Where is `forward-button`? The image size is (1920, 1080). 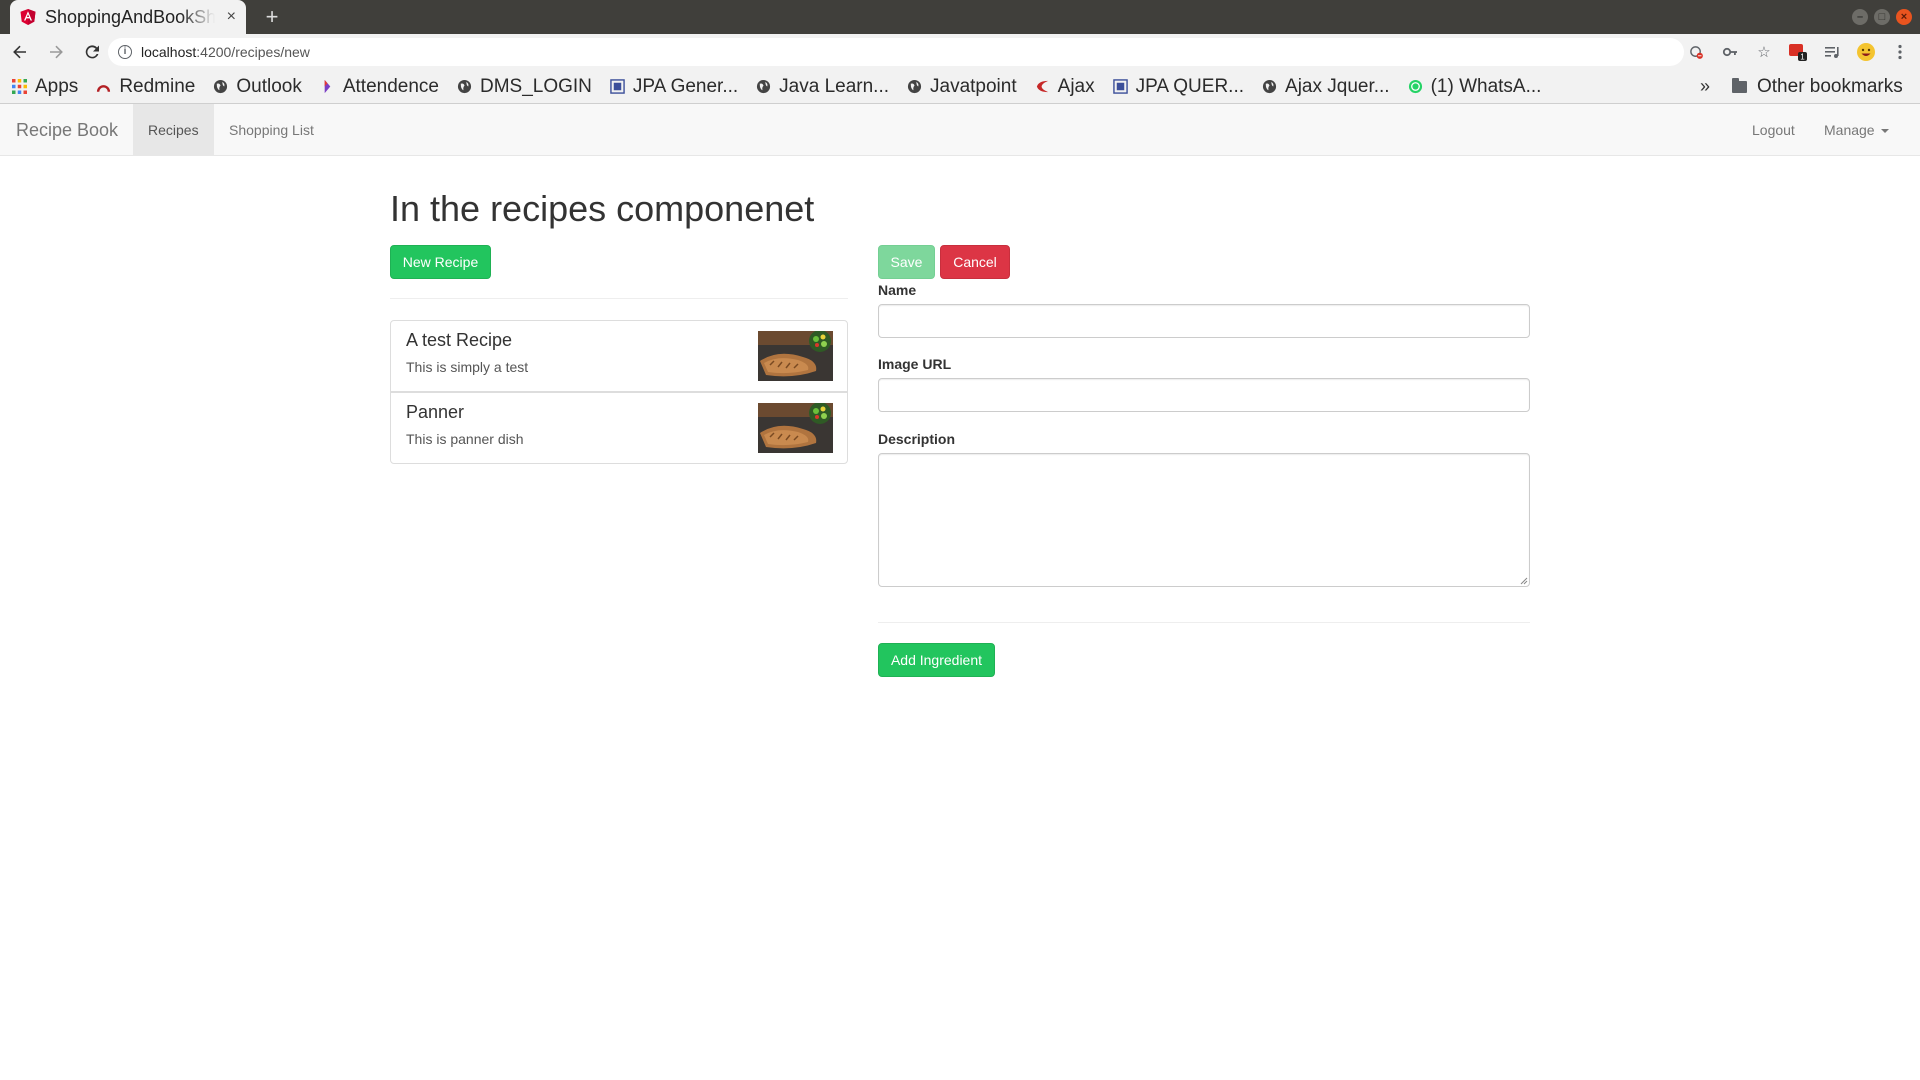 forward-button is located at coordinates (56, 52).